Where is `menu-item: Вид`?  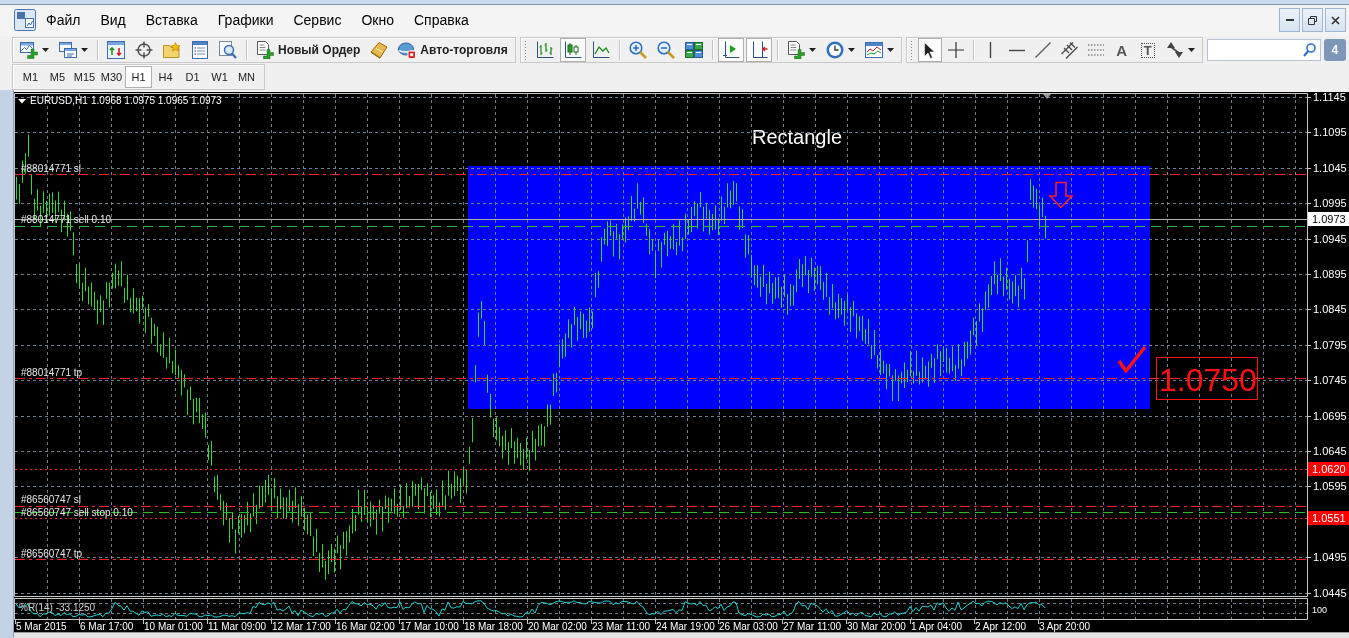 menu-item: Вид is located at coordinates (113, 20).